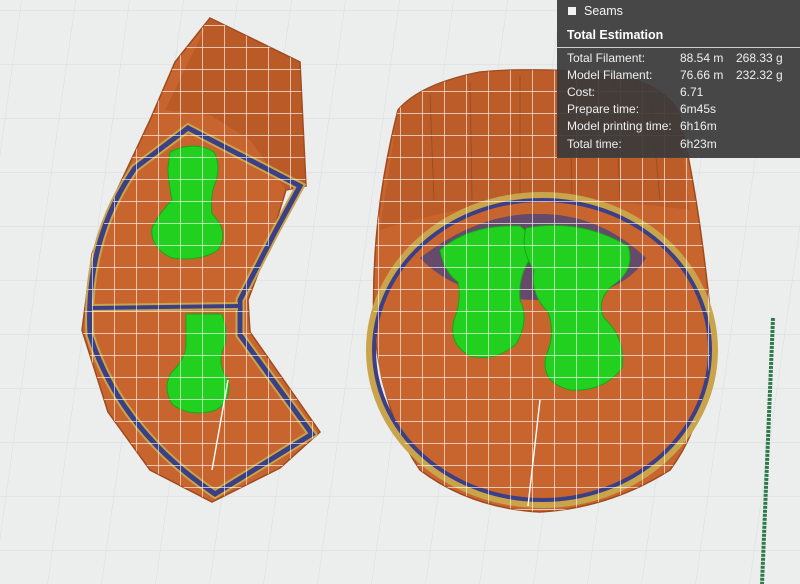 The image size is (800, 584). I want to click on stat-value: 6h23m, so click(698, 144).